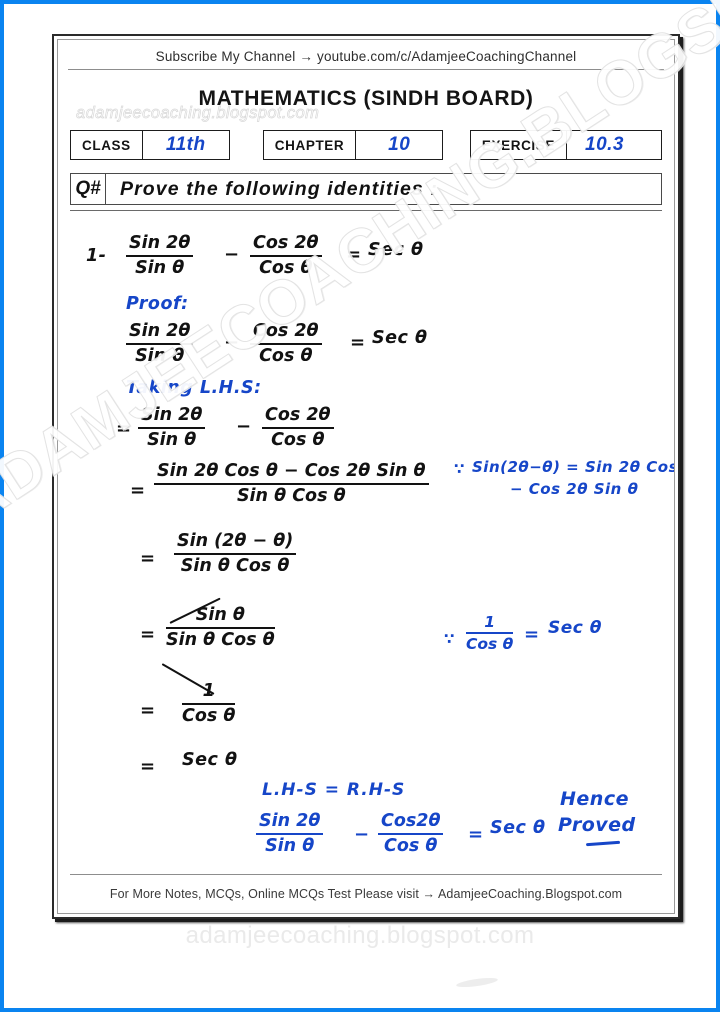 This screenshot has width=720, height=1012. I want to click on restate-rhs: Sec θ, so click(400, 338).